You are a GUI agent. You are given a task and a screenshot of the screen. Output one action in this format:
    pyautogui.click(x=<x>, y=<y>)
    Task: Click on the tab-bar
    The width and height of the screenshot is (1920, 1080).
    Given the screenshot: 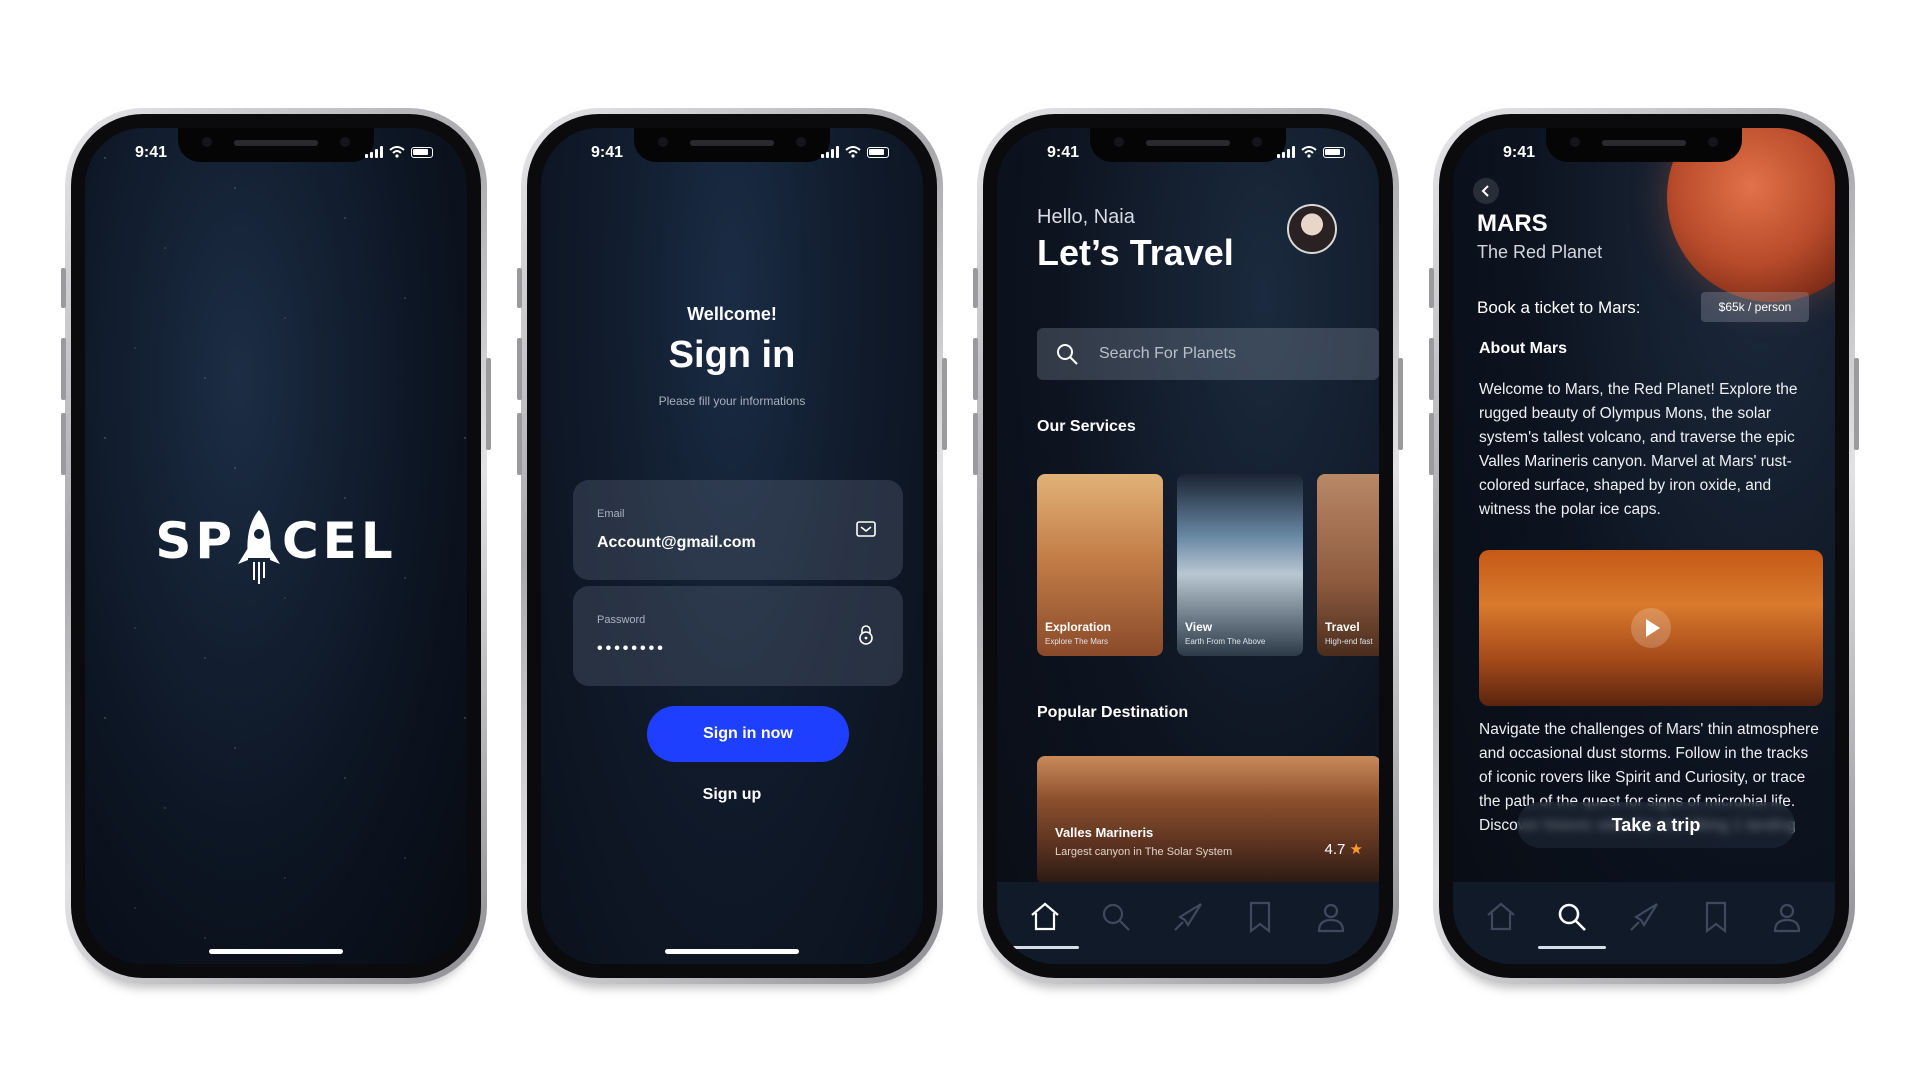 What is the action you would take?
    pyautogui.click(x=1644, y=923)
    